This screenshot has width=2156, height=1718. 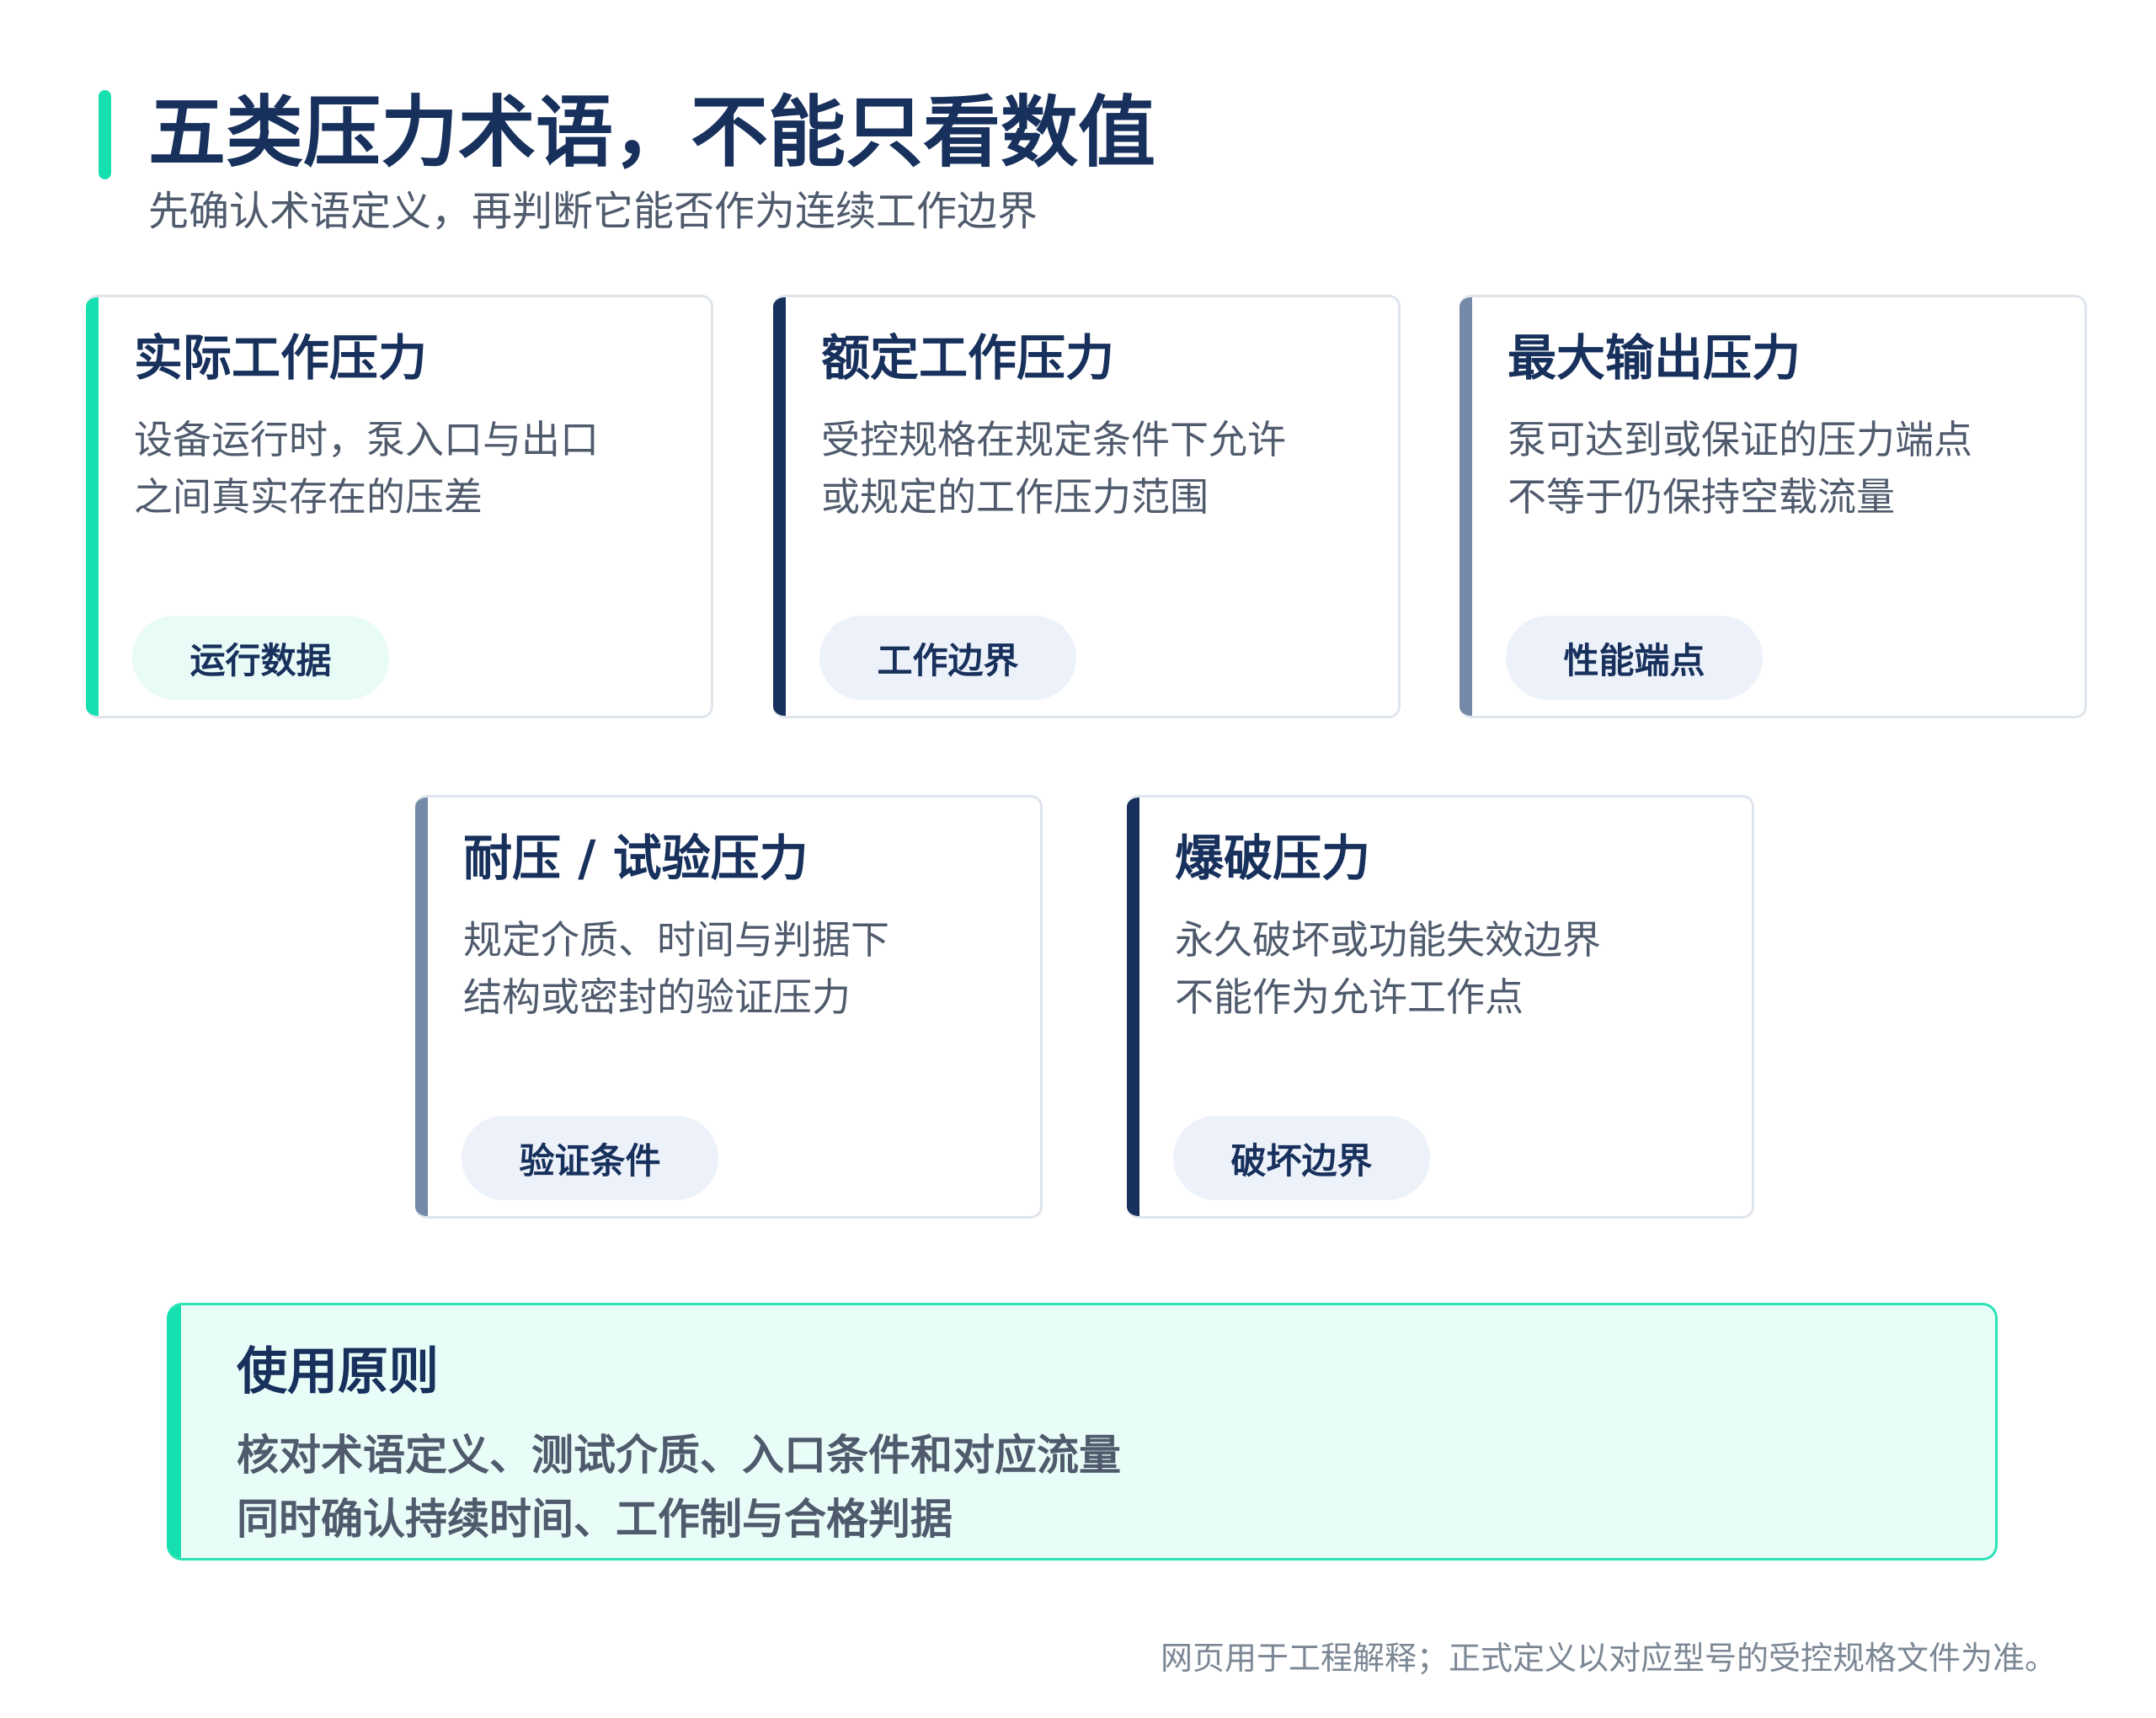 What do you see at coordinates (657, 997) in the screenshot?
I see `card-description-line: 结构或密封的验证压力` at bounding box center [657, 997].